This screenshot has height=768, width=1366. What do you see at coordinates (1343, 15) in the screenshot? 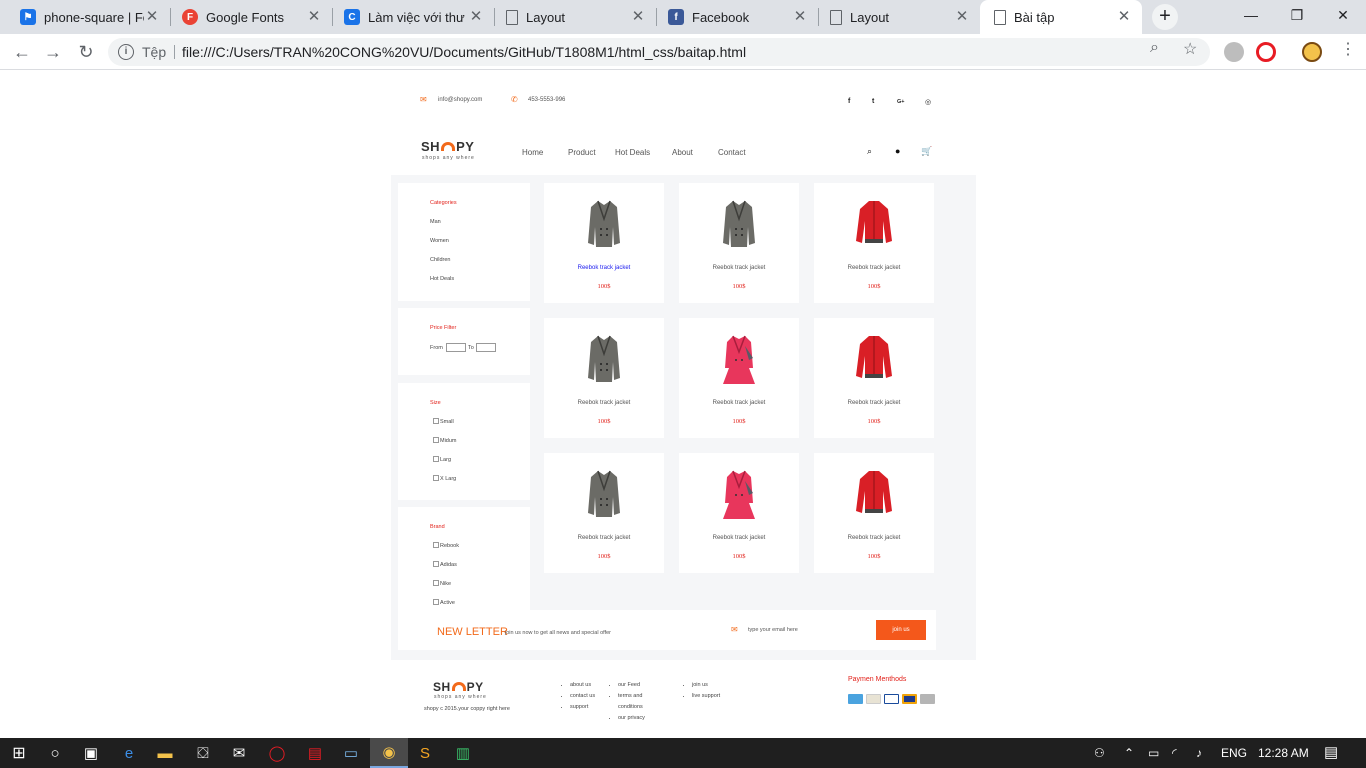
I see `window-close-icon: ✕` at bounding box center [1343, 15].